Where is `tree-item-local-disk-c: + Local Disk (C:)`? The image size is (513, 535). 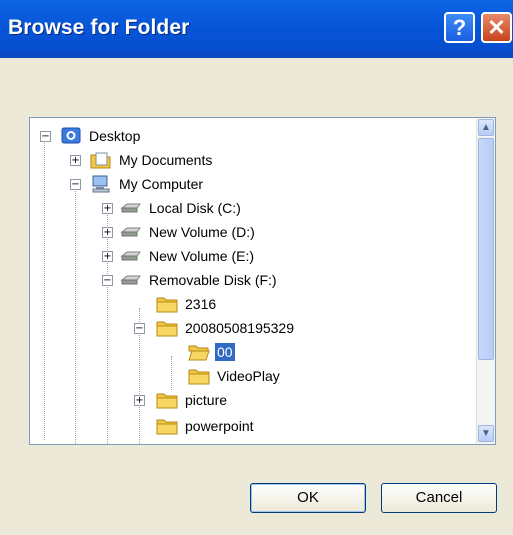
tree-item-local-disk-c: + Local Disk (C:) is located at coordinates (172, 208).